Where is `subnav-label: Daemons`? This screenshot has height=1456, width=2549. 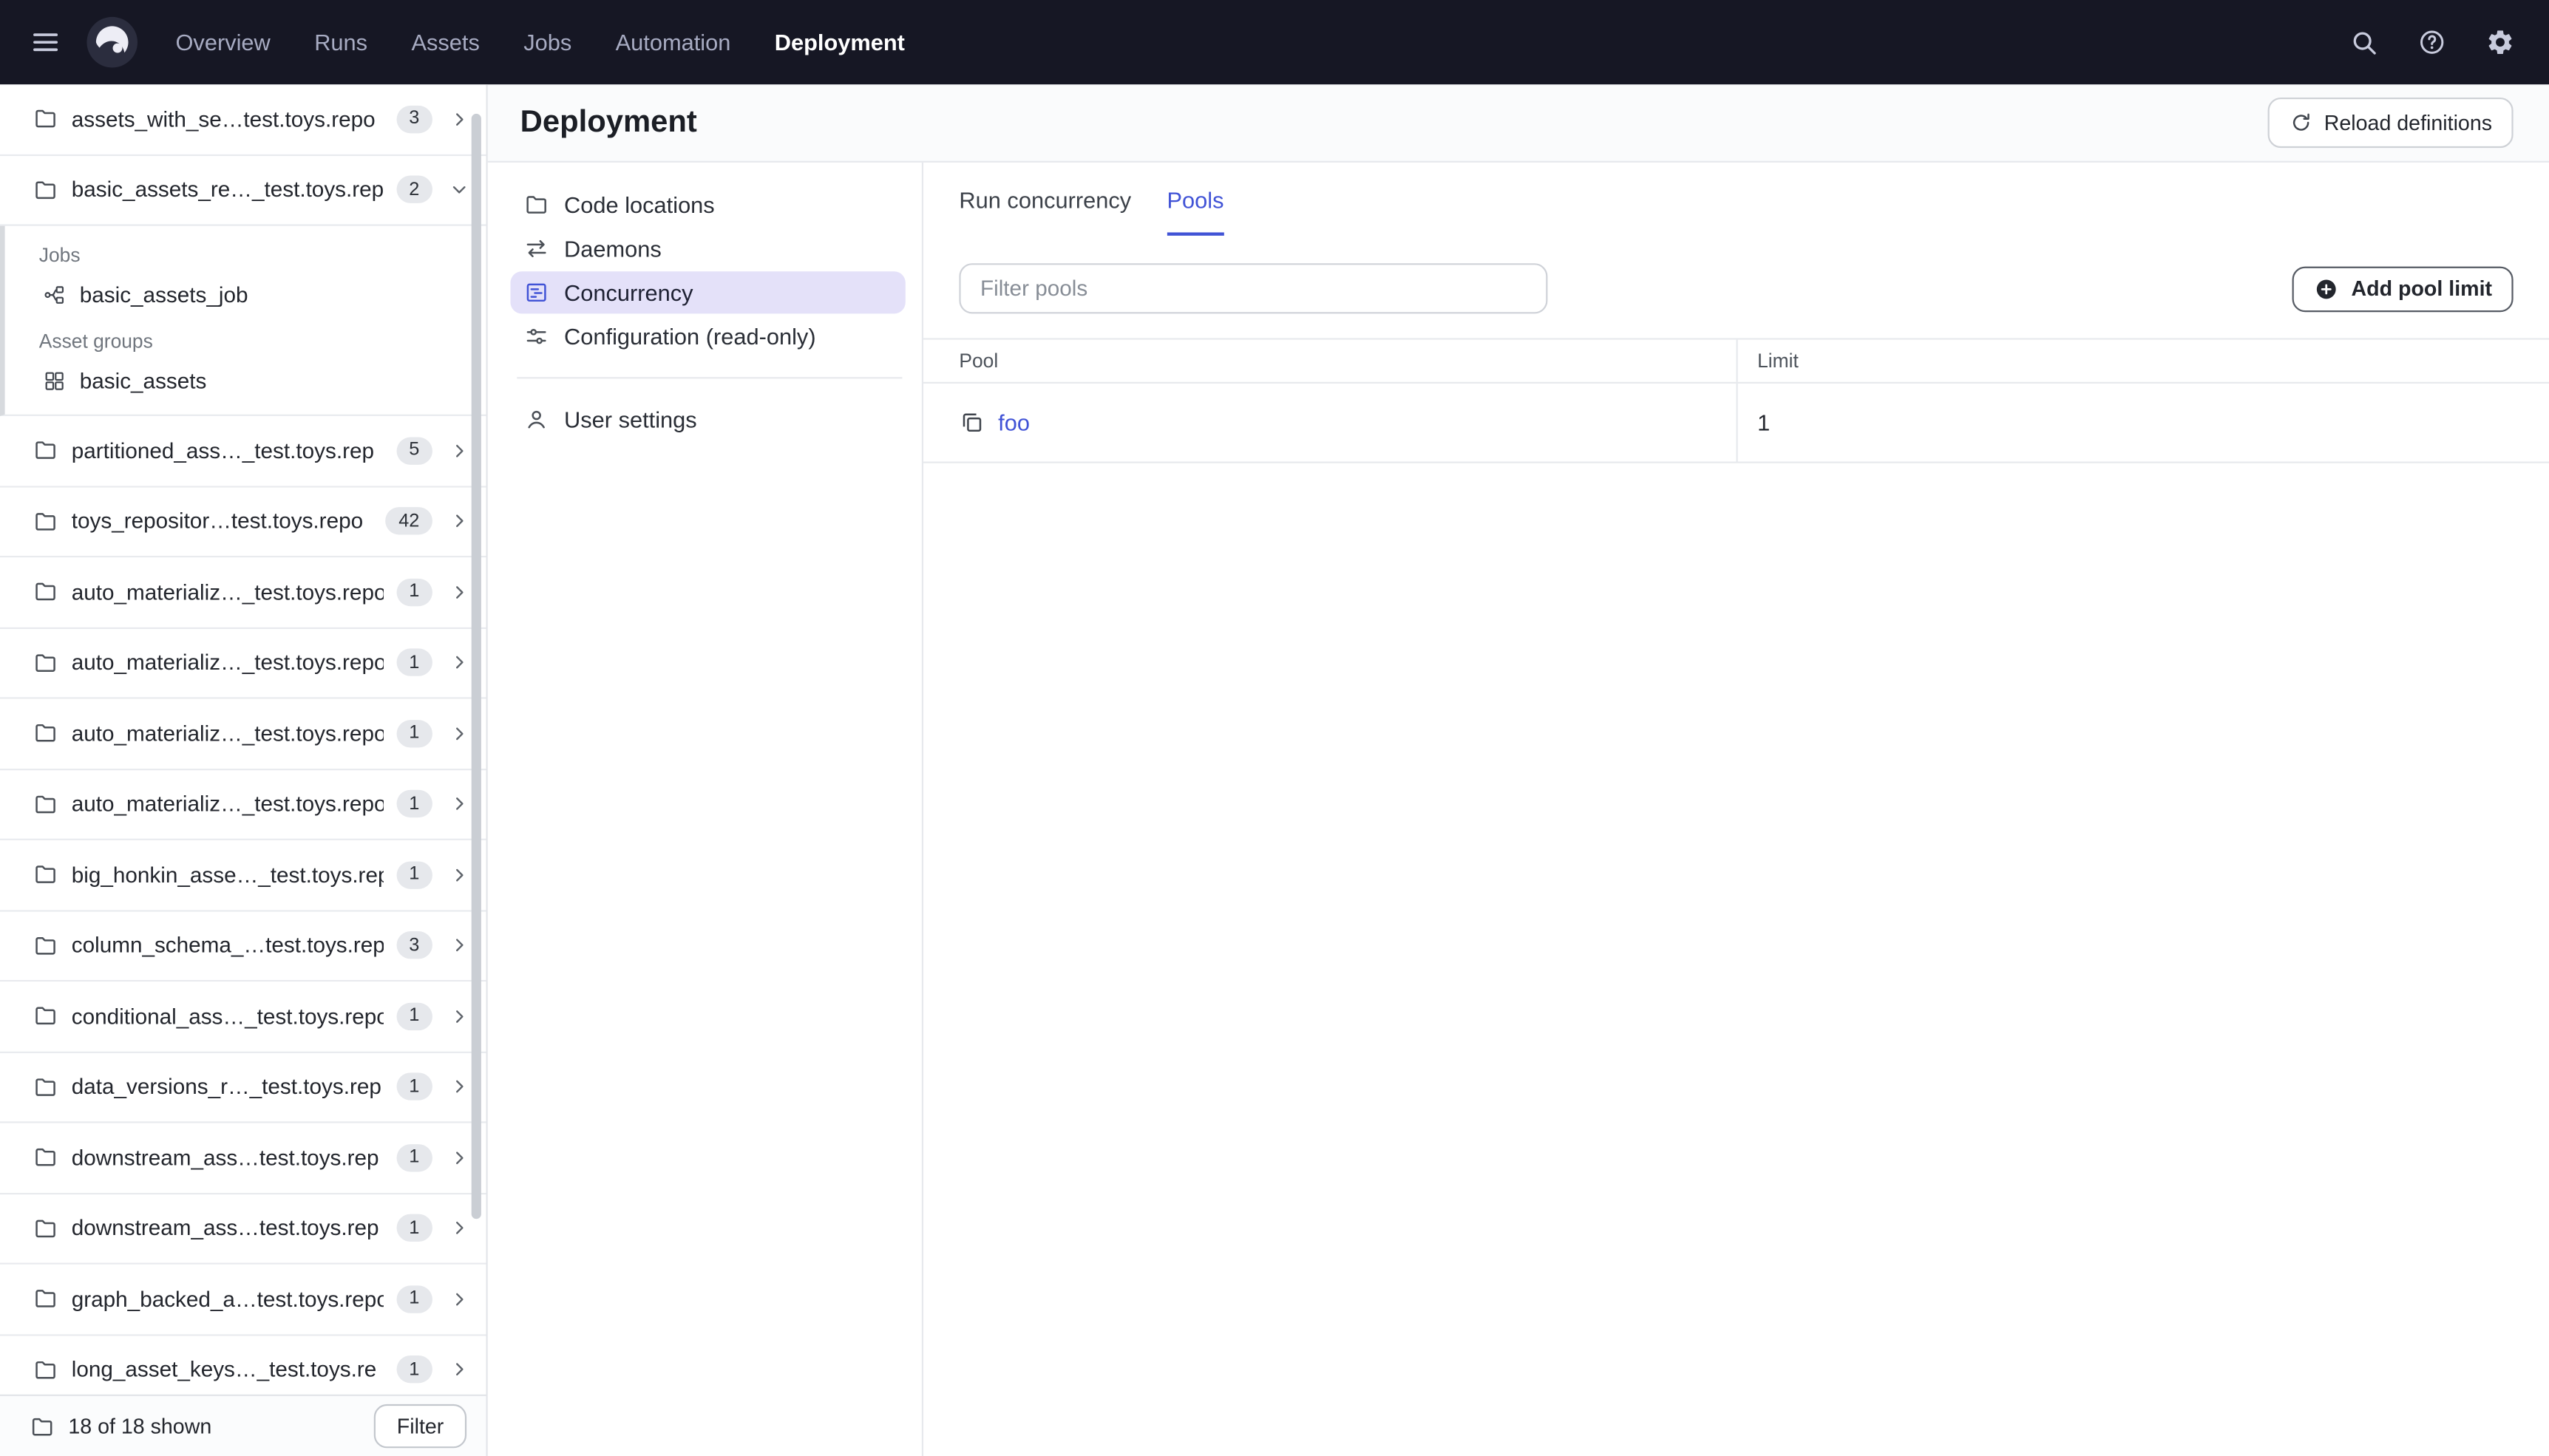
subnav-label: Daemons is located at coordinates (613, 248).